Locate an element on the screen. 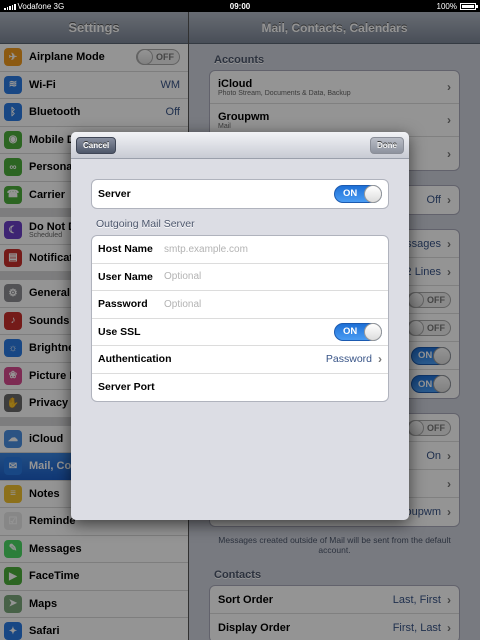 The height and width of the screenshot is (640, 480). password-label: Password is located at coordinates (123, 304).